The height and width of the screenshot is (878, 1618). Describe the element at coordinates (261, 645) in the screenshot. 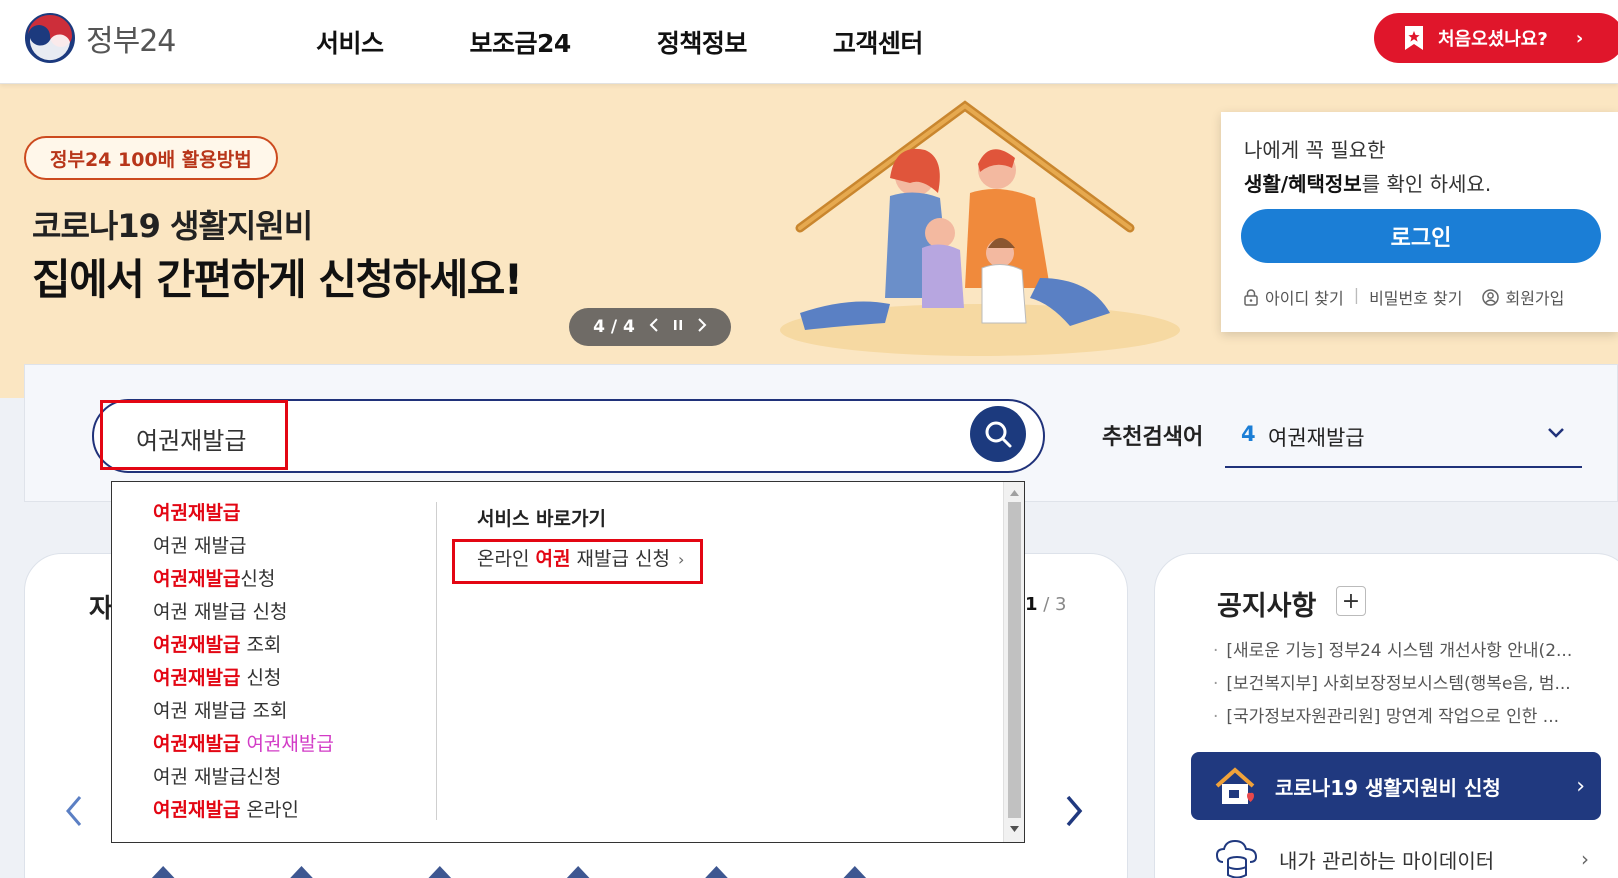

I see `suggestion-text: 조회` at that location.